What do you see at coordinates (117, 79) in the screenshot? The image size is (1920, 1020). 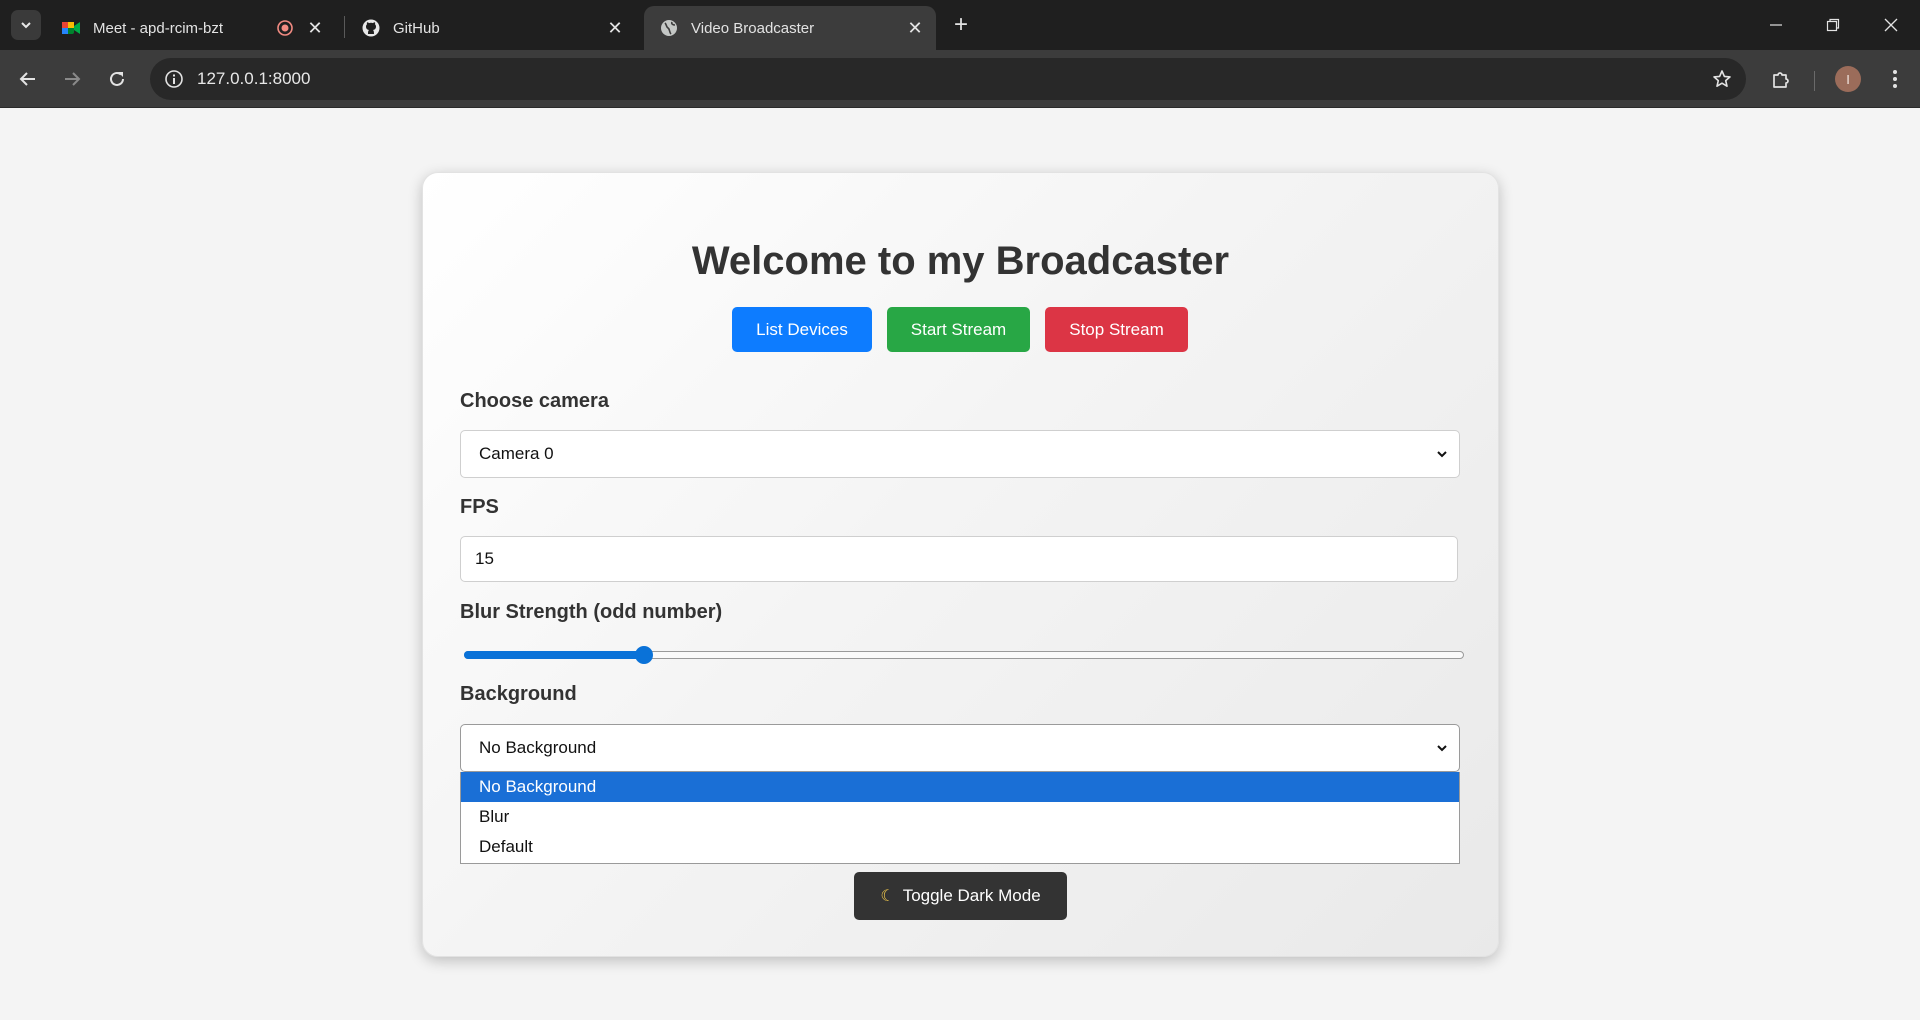 I see `reload-icon` at bounding box center [117, 79].